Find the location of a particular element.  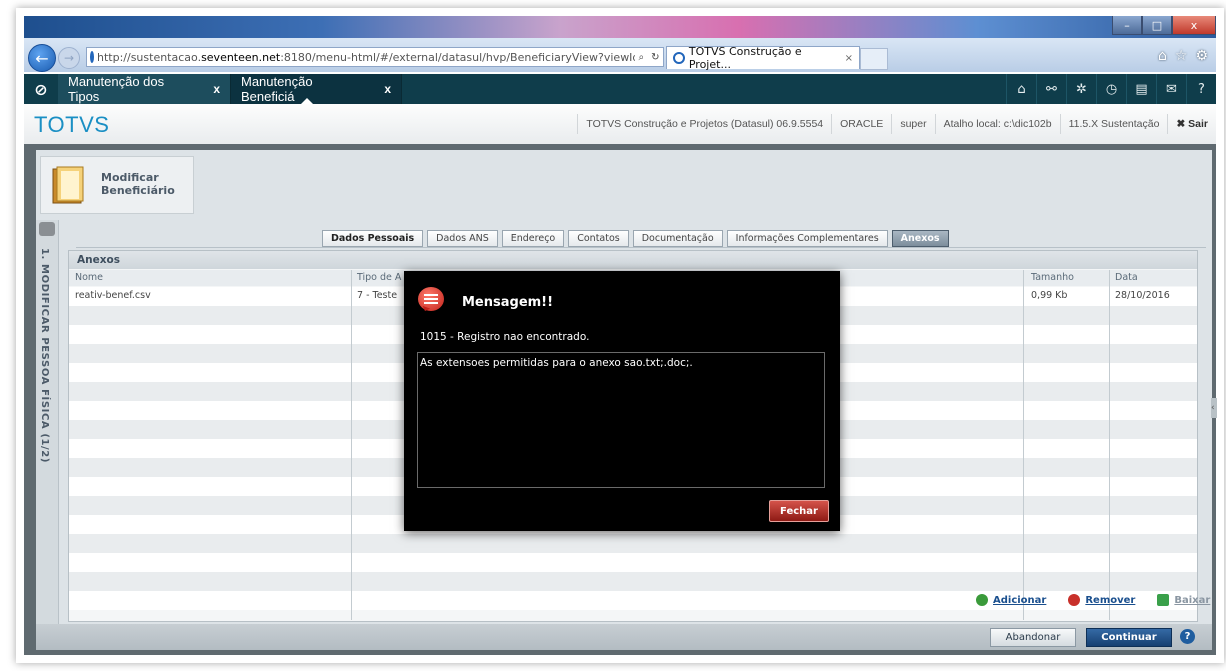

arrow-left-icon: ← is located at coordinates (42, 58).